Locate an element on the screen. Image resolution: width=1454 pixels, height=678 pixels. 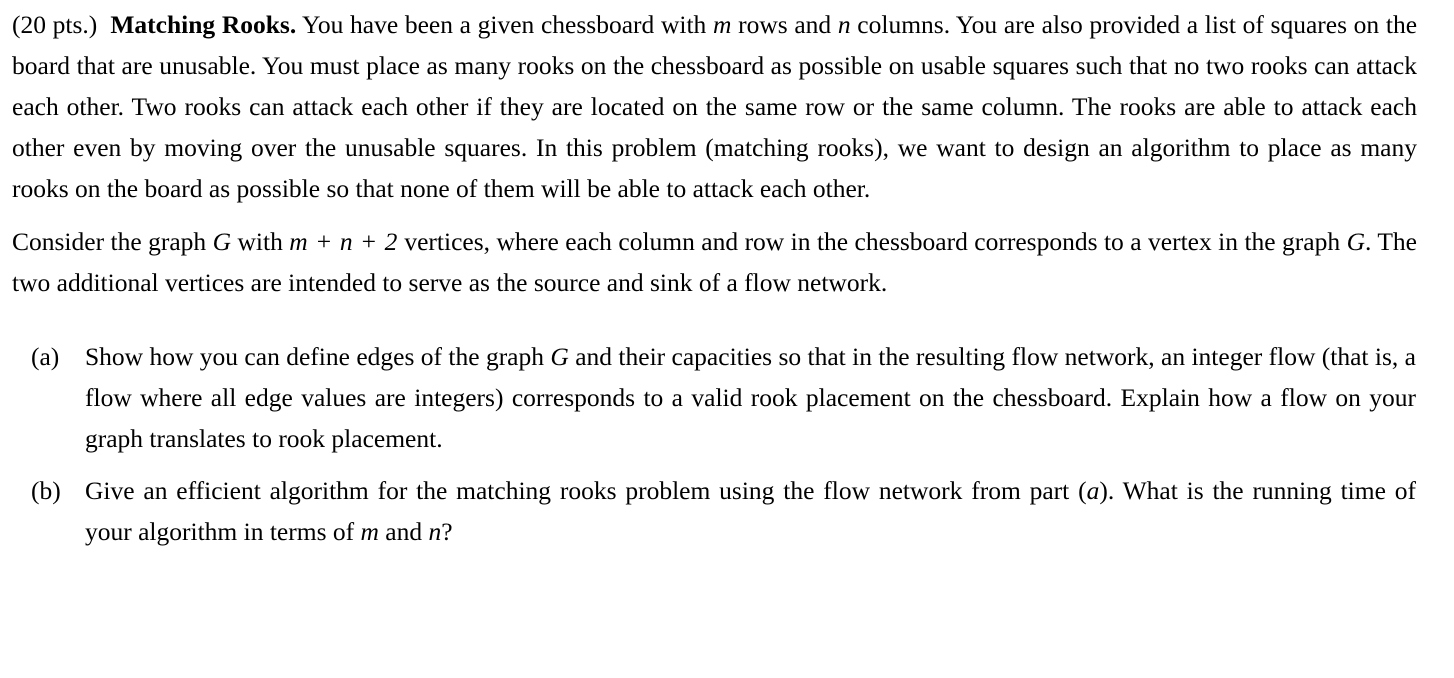
item-b-text-4: ? is located at coordinates (447, 531).